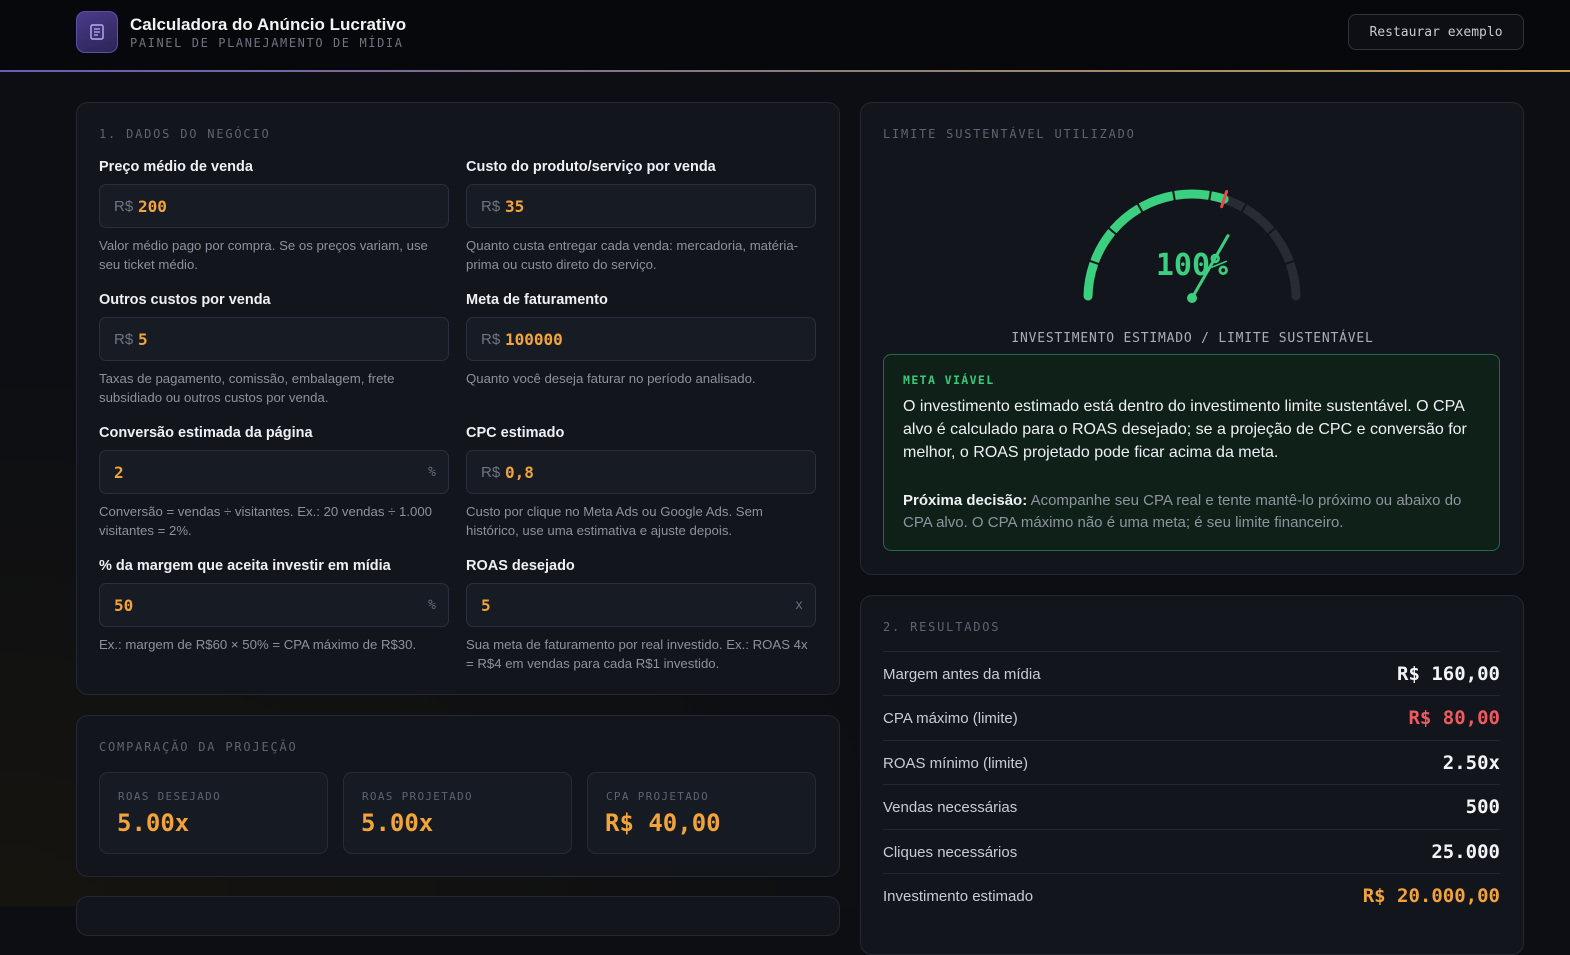 This screenshot has width=1570, height=955. What do you see at coordinates (1436, 32) in the screenshot?
I see `reset-example-button: Restaurar exemplo` at bounding box center [1436, 32].